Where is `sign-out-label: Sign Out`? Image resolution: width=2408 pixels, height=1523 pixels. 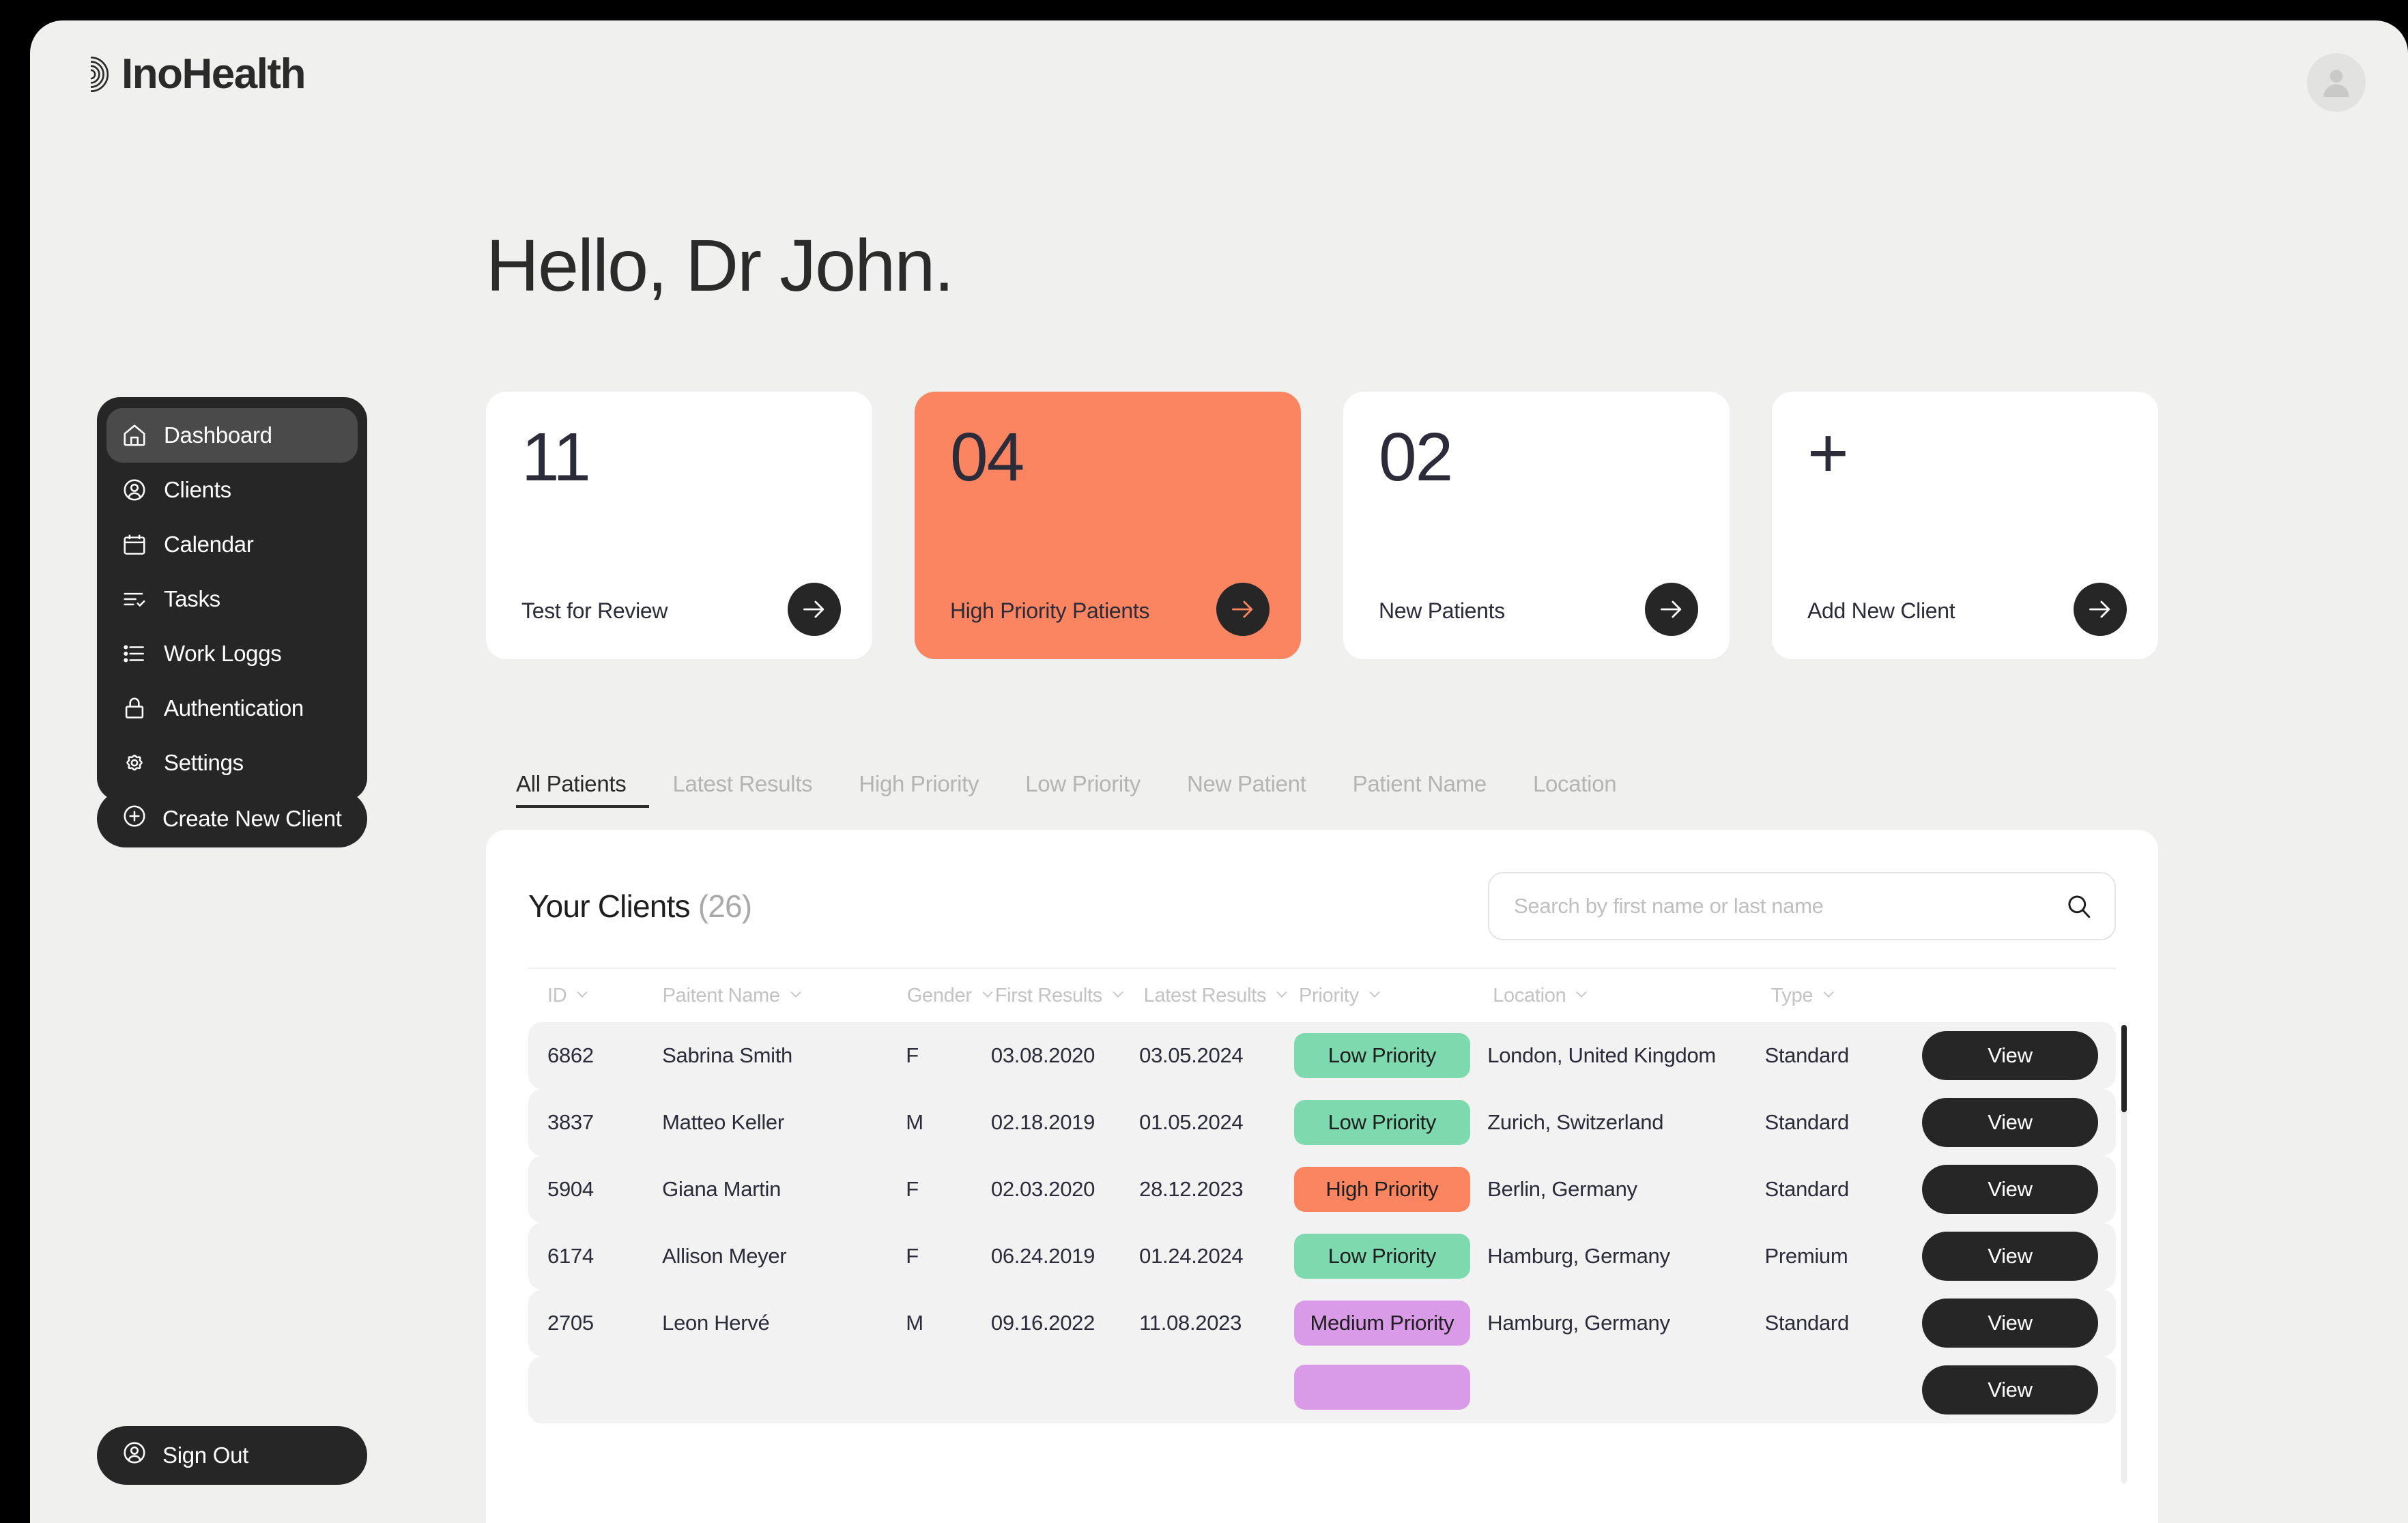 sign-out-label: Sign Out is located at coordinates (205, 1455).